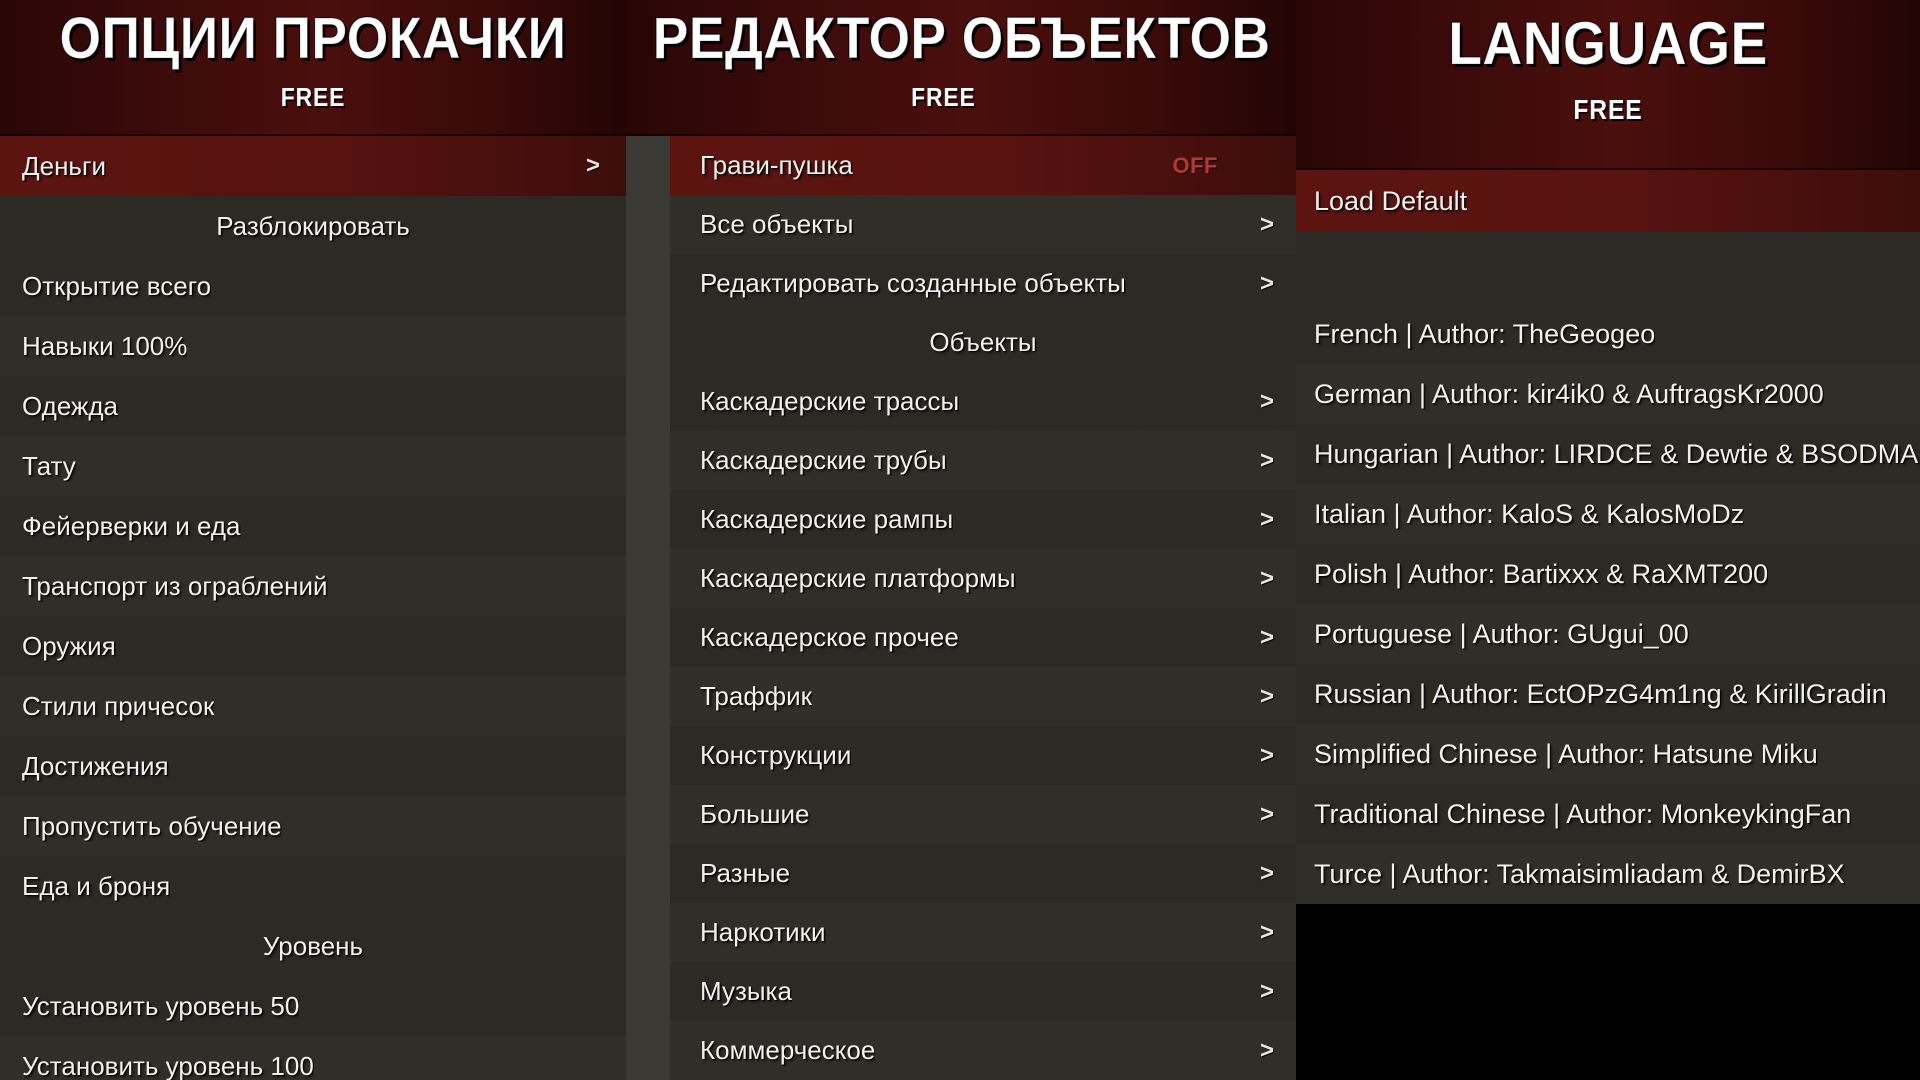 The width and height of the screenshot is (1920, 1080). Describe the element at coordinates (152, 825) in the screenshot. I see `menu-item-label: Пропустить обучение` at that location.